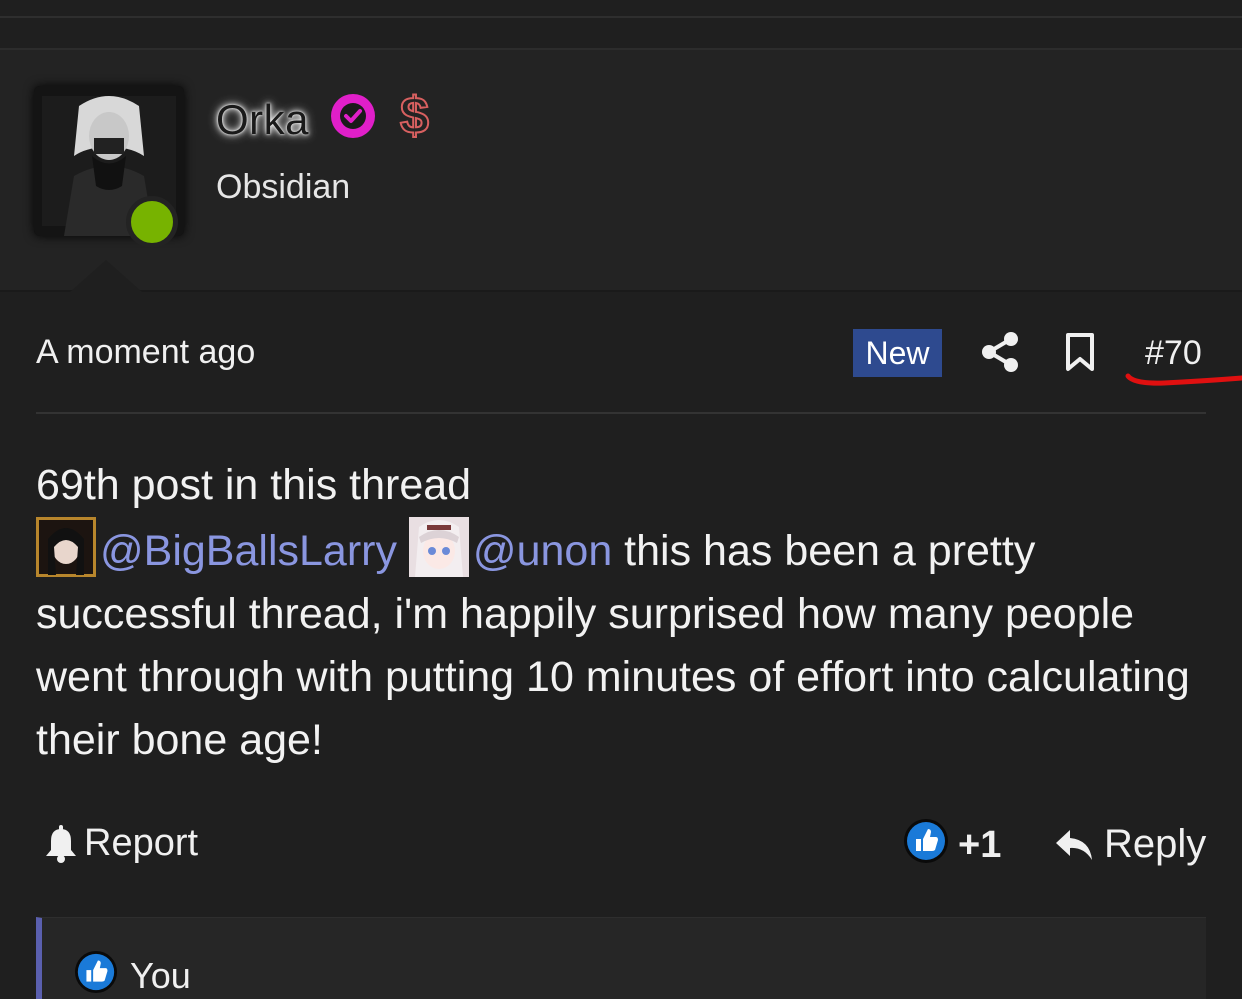  I want to click on report-label: Report, so click(141, 843).